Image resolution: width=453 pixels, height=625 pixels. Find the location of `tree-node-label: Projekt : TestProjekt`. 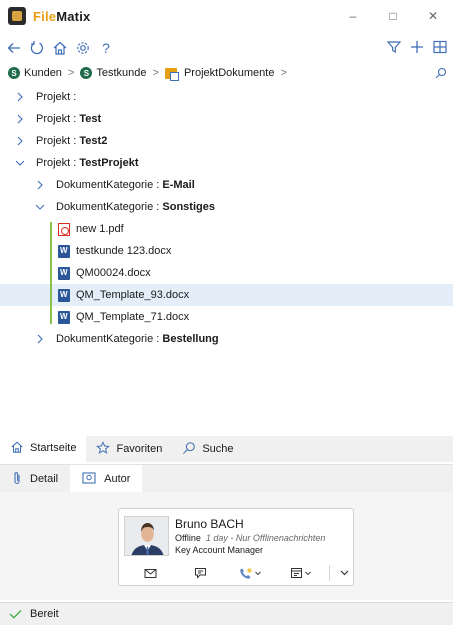

tree-node-label: Projekt : TestProjekt is located at coordinates (87, 163).